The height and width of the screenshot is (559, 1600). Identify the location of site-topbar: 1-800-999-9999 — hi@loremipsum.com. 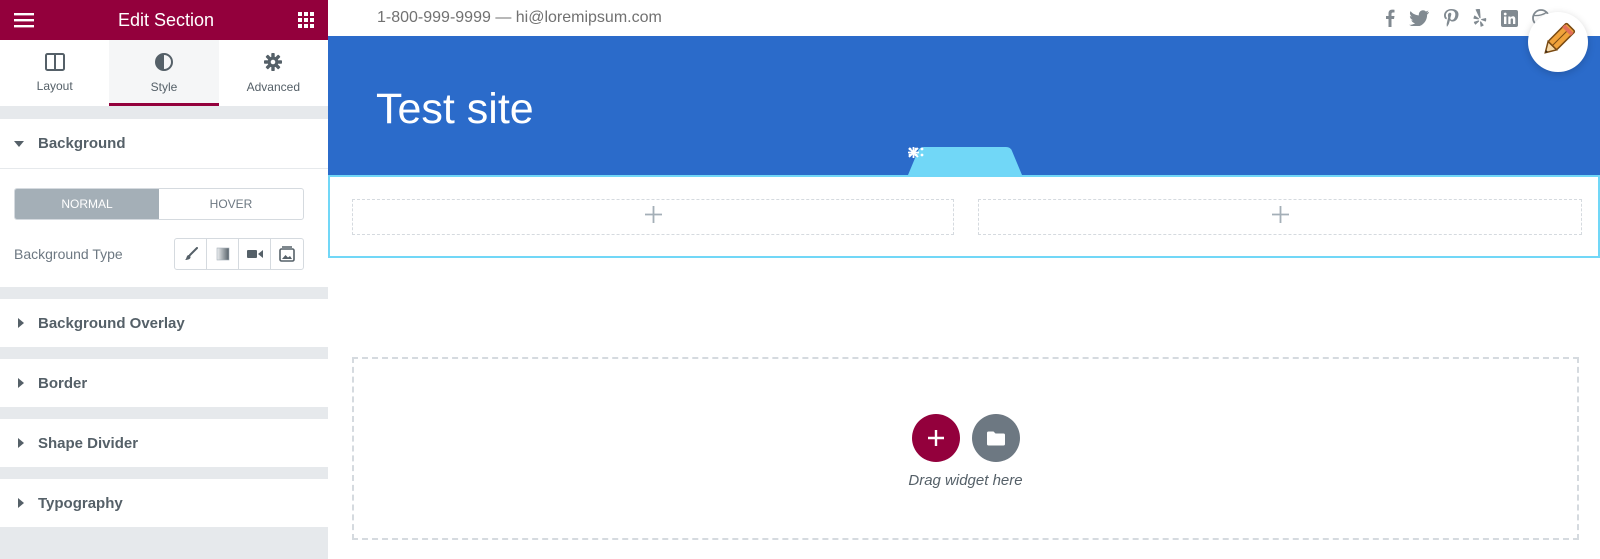
(964, 18).